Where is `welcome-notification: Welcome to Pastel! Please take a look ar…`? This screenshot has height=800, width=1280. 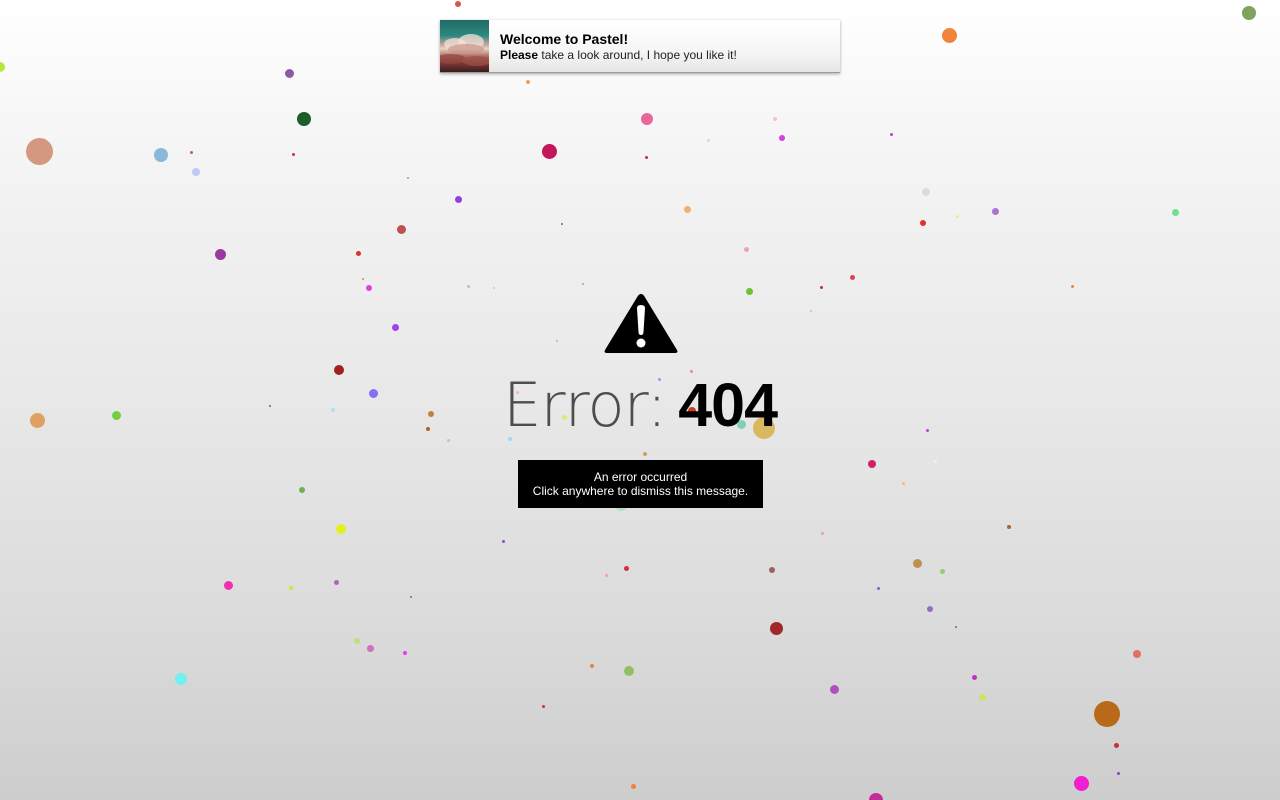
welcome-notification: Welcome to Pastel! Please take a look ar… is located at coordinates (640, 46).